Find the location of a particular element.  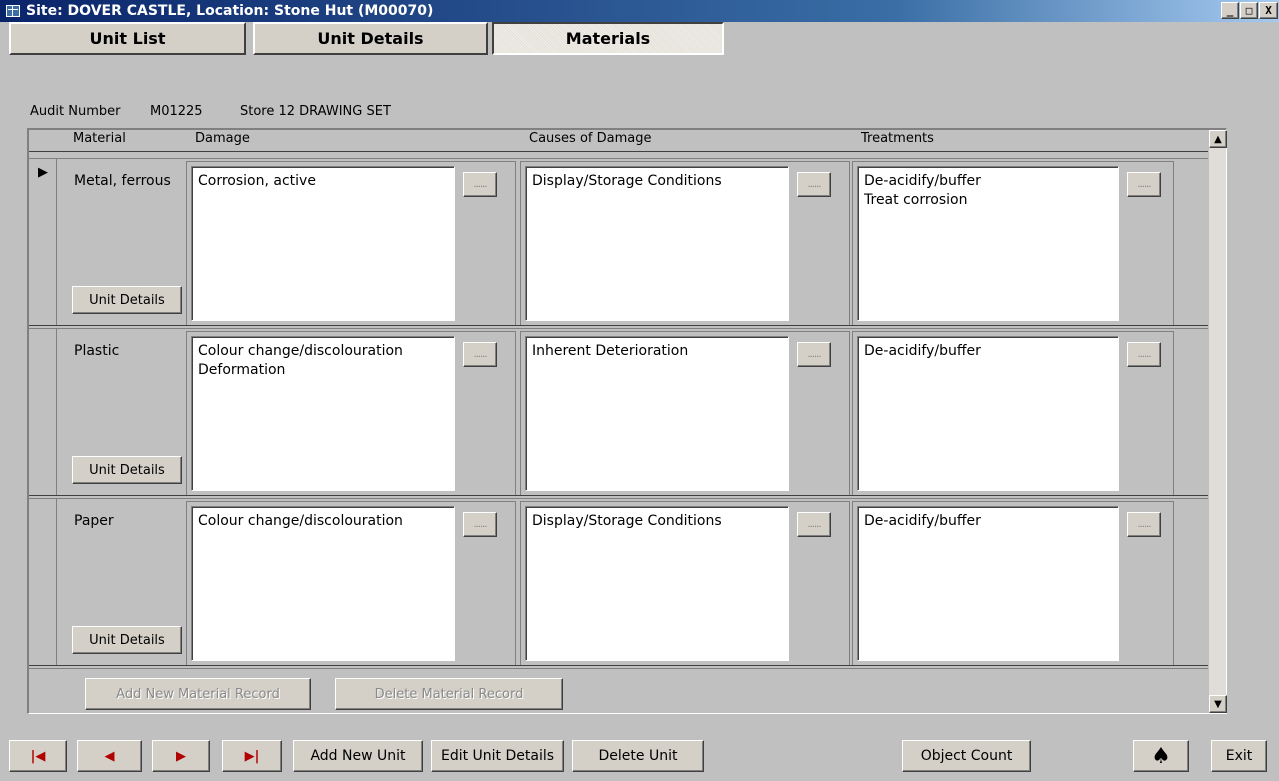

first-record-icon: |◀ is located at coordinates (38, 756).